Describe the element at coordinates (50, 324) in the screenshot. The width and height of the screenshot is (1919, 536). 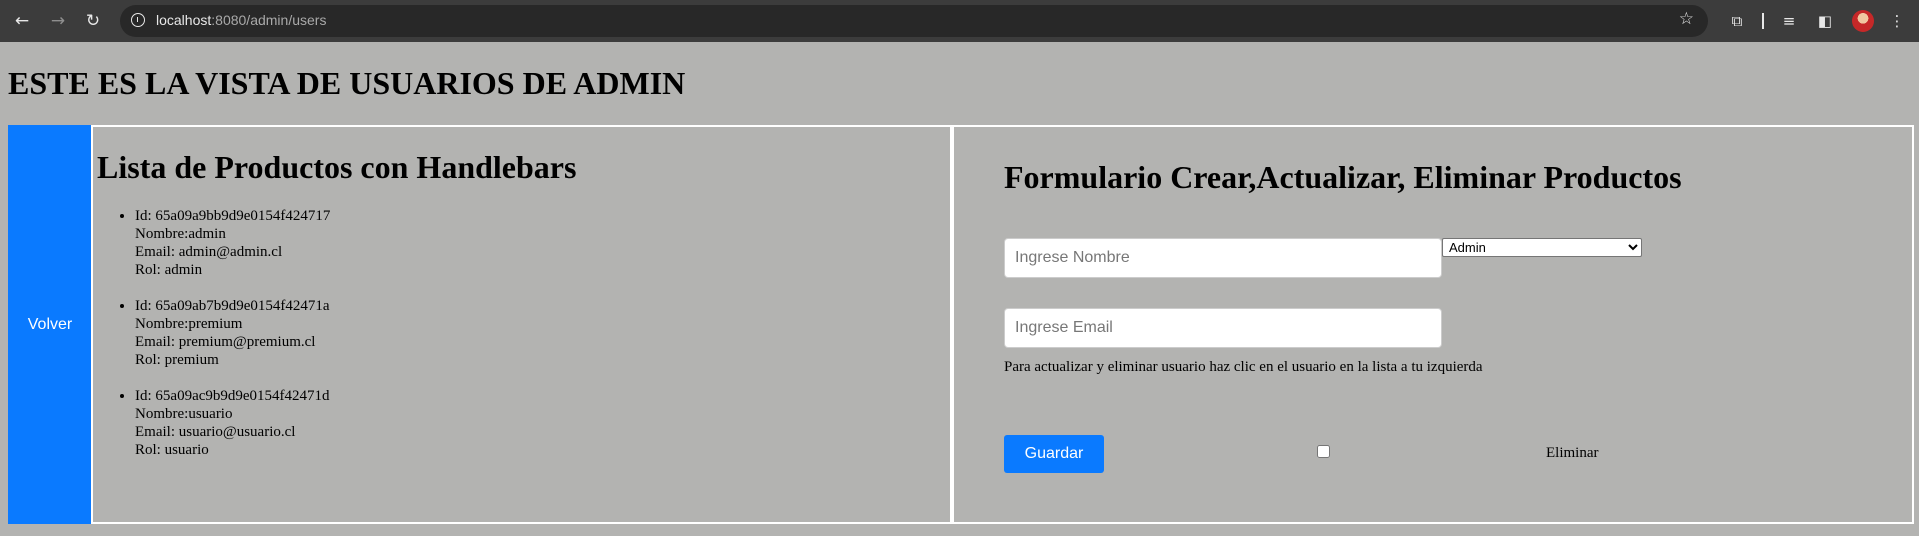
I see `volver-button: Volver` at that location.